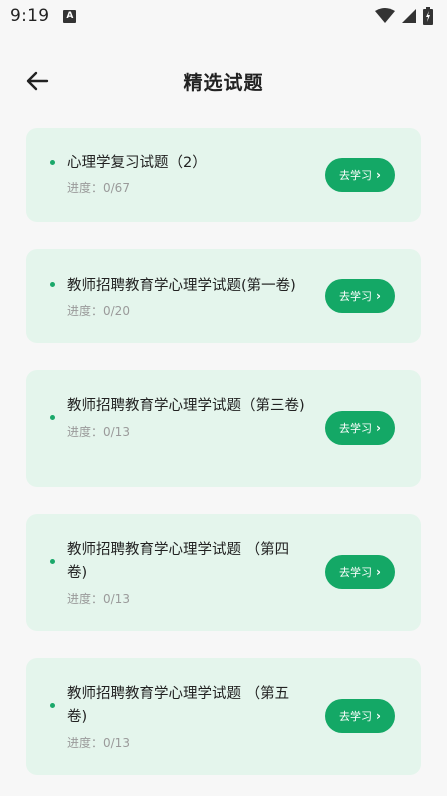 The height and width of the screenshot is (796, 447). Describe the element at coordinates (98, 311) in the screenshot. I see `card-progress: 进度：0/20` at that location.